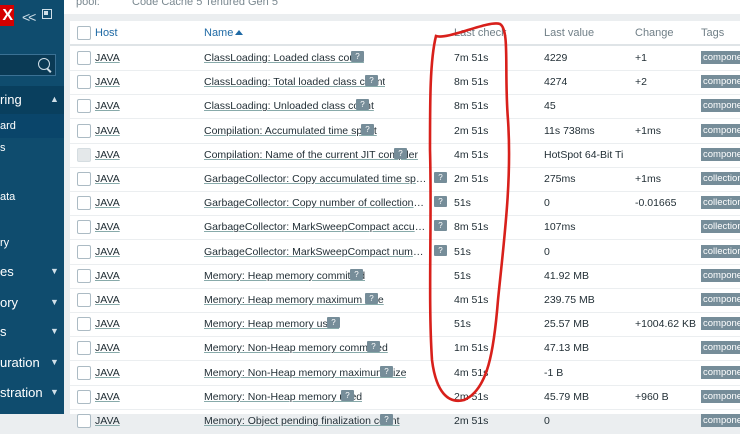 The image size is (740, 434). I want to click on collapse-sidebar-icon: <<, so click(29, 17).